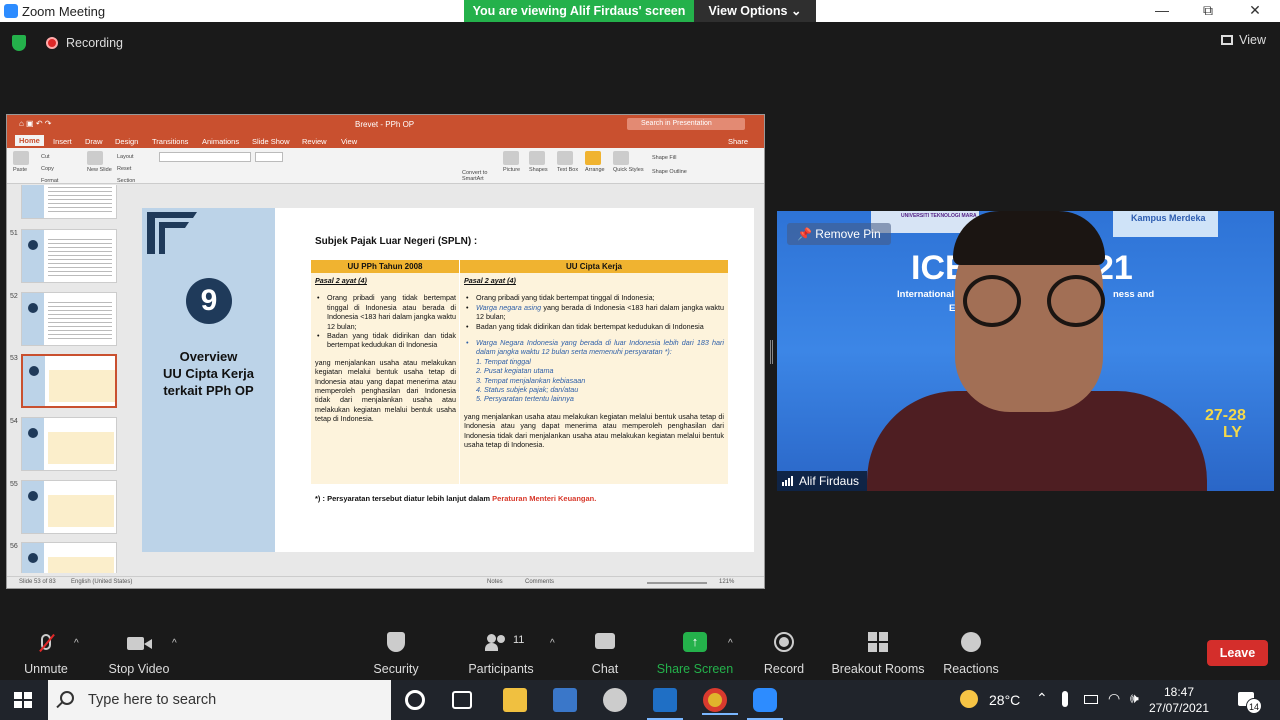  Describe the element at coordinates (539, 582) in the screenshot. I see `comments-button: Comments` at that location.